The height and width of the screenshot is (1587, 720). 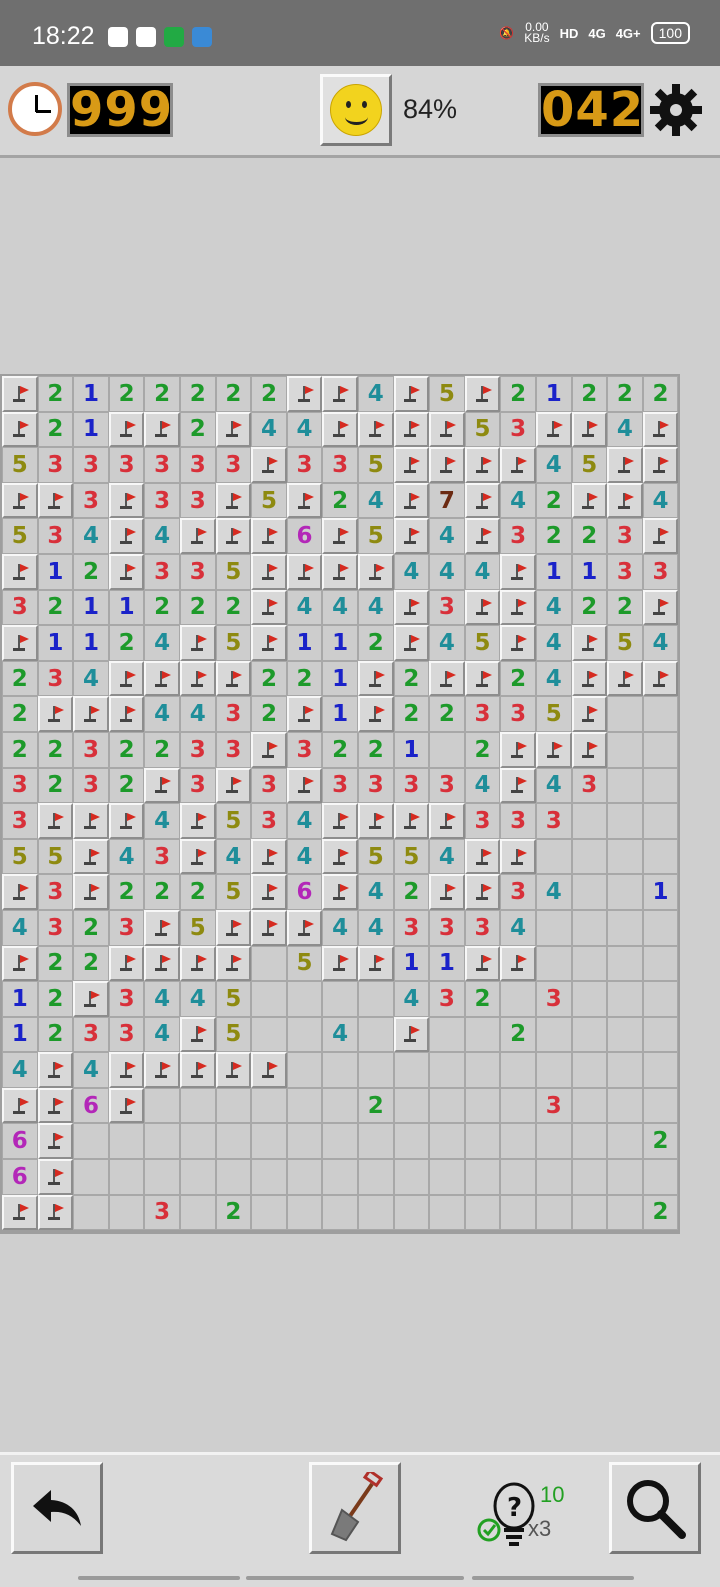 I want to click on undo-button, so click(x=57, y=1508).